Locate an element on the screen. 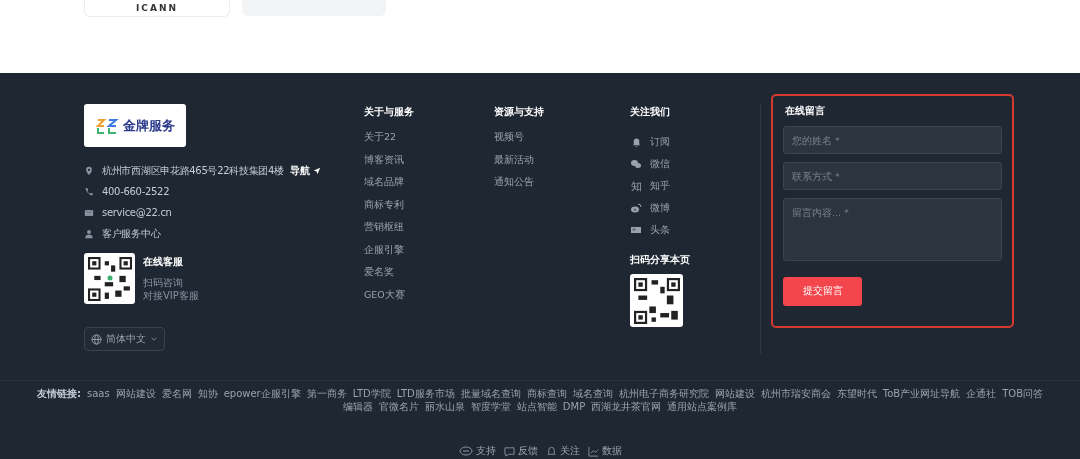 This screenshot has width=1080, height=459. friend-link: 知协 is located at coordinates (207, 393).